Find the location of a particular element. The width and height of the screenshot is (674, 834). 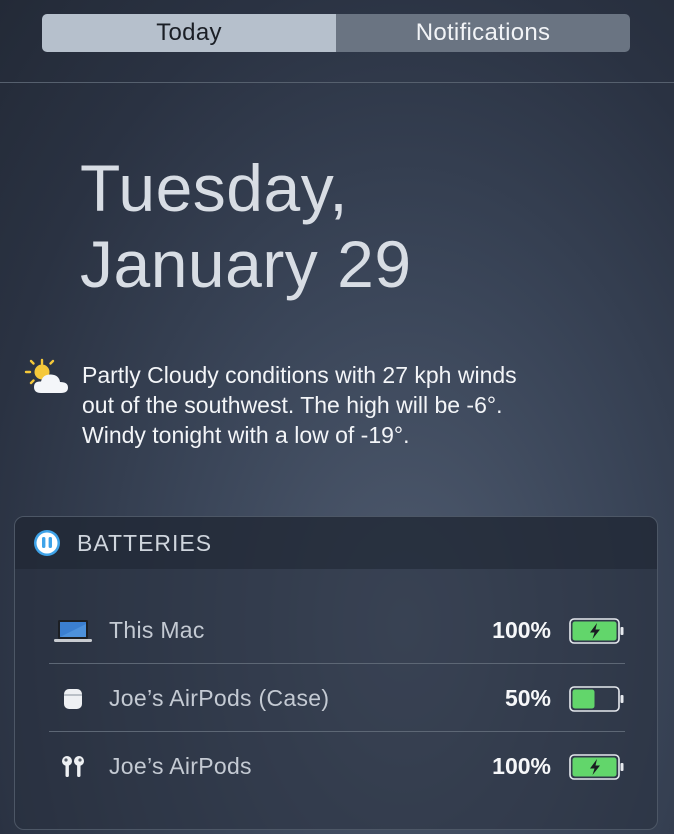

segmented-control: Today Notifications is located at coordinates (336, 33).